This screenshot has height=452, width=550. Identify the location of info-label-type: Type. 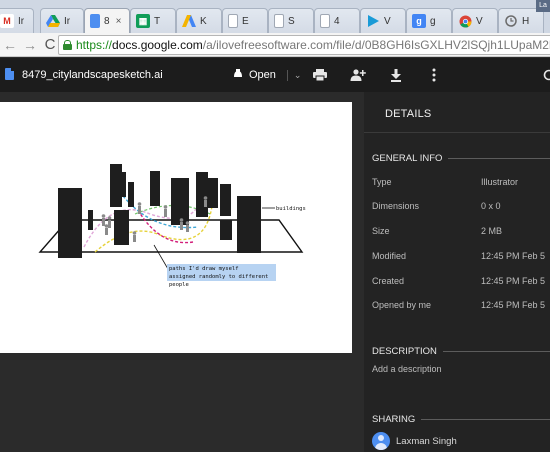
(382, 182).